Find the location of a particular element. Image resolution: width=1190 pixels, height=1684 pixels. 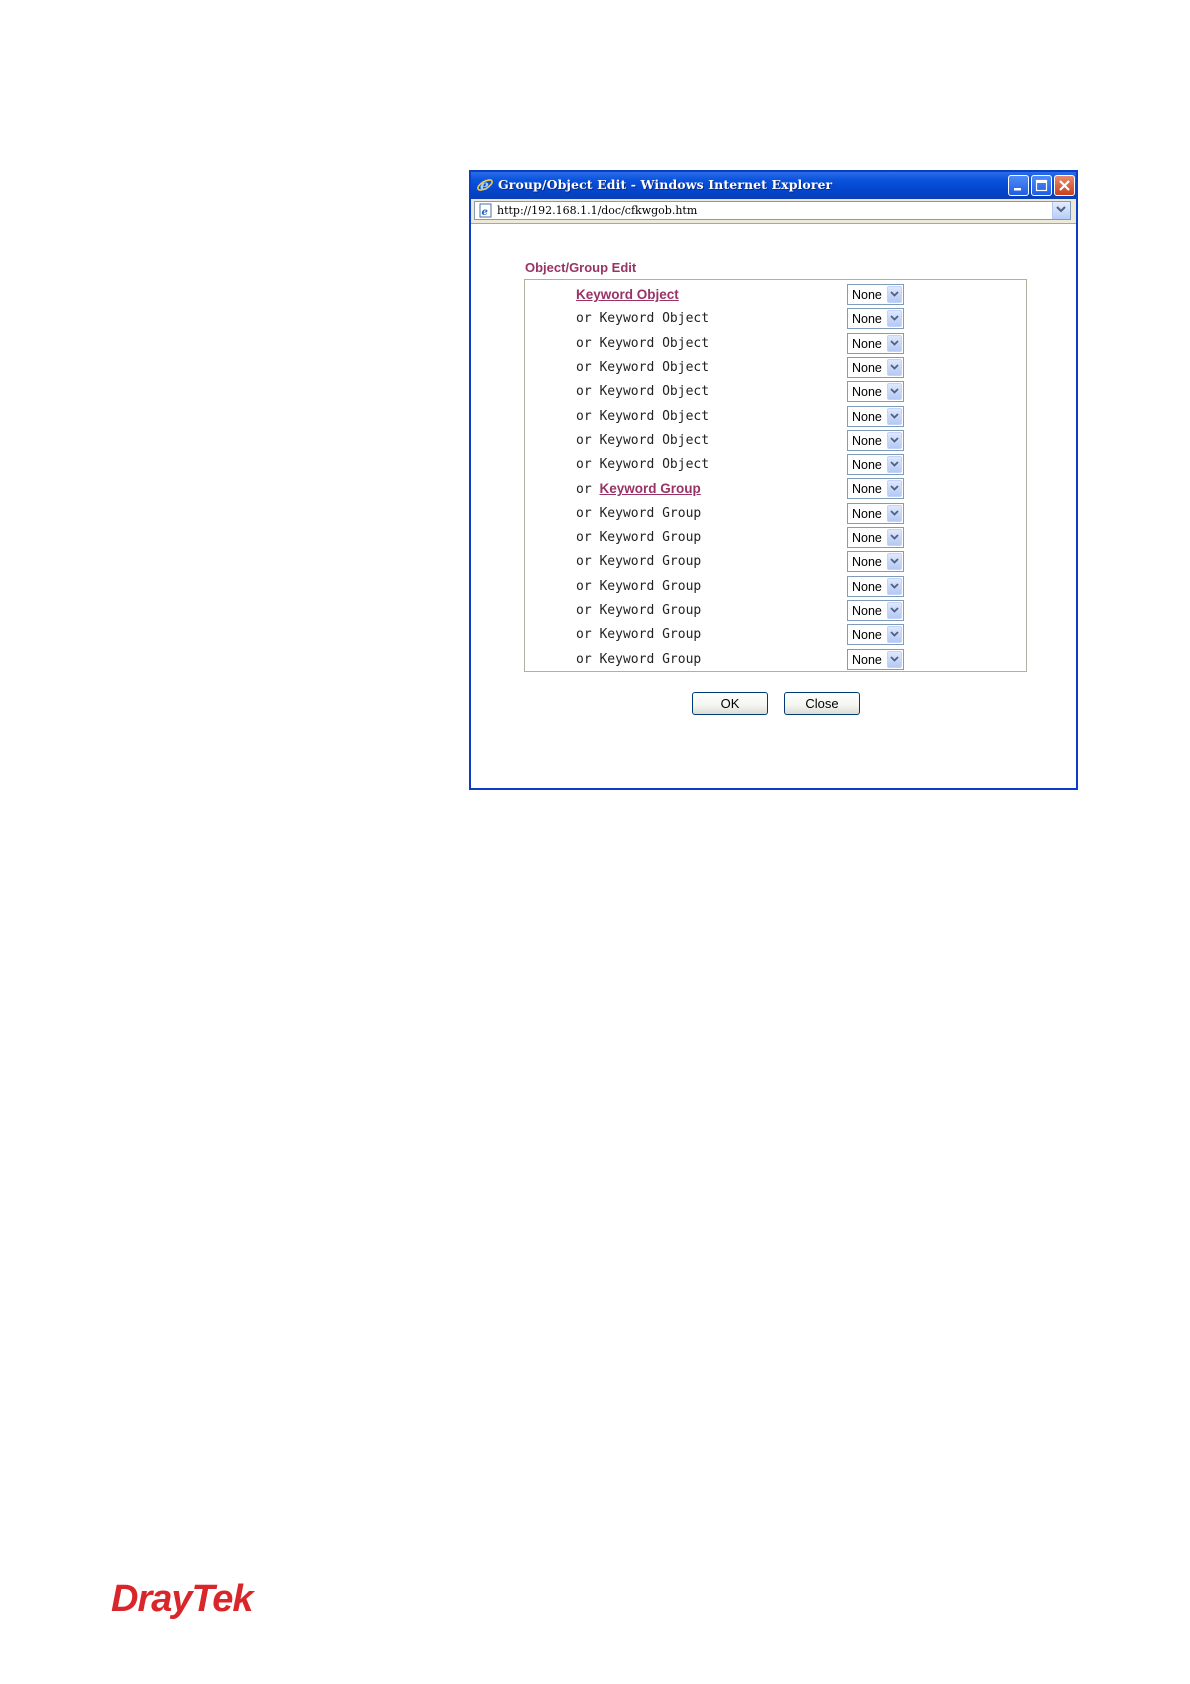

ie-logo-icon: e is located at coordinates (485, 185).